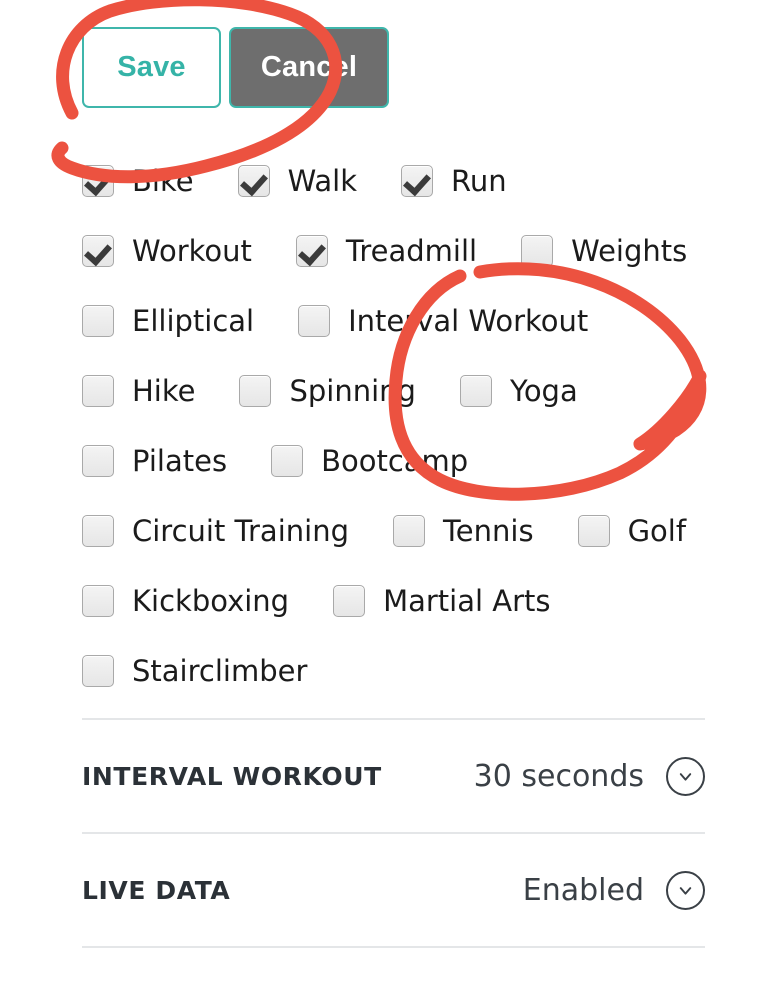 The width and height of the screenshot is (765, 999). What do you see at coordinates (232, 776) in the screenshot?
I see `setting-label-interval-workout: INTERVAL WORKOUT` at bounding box center [232, 776].